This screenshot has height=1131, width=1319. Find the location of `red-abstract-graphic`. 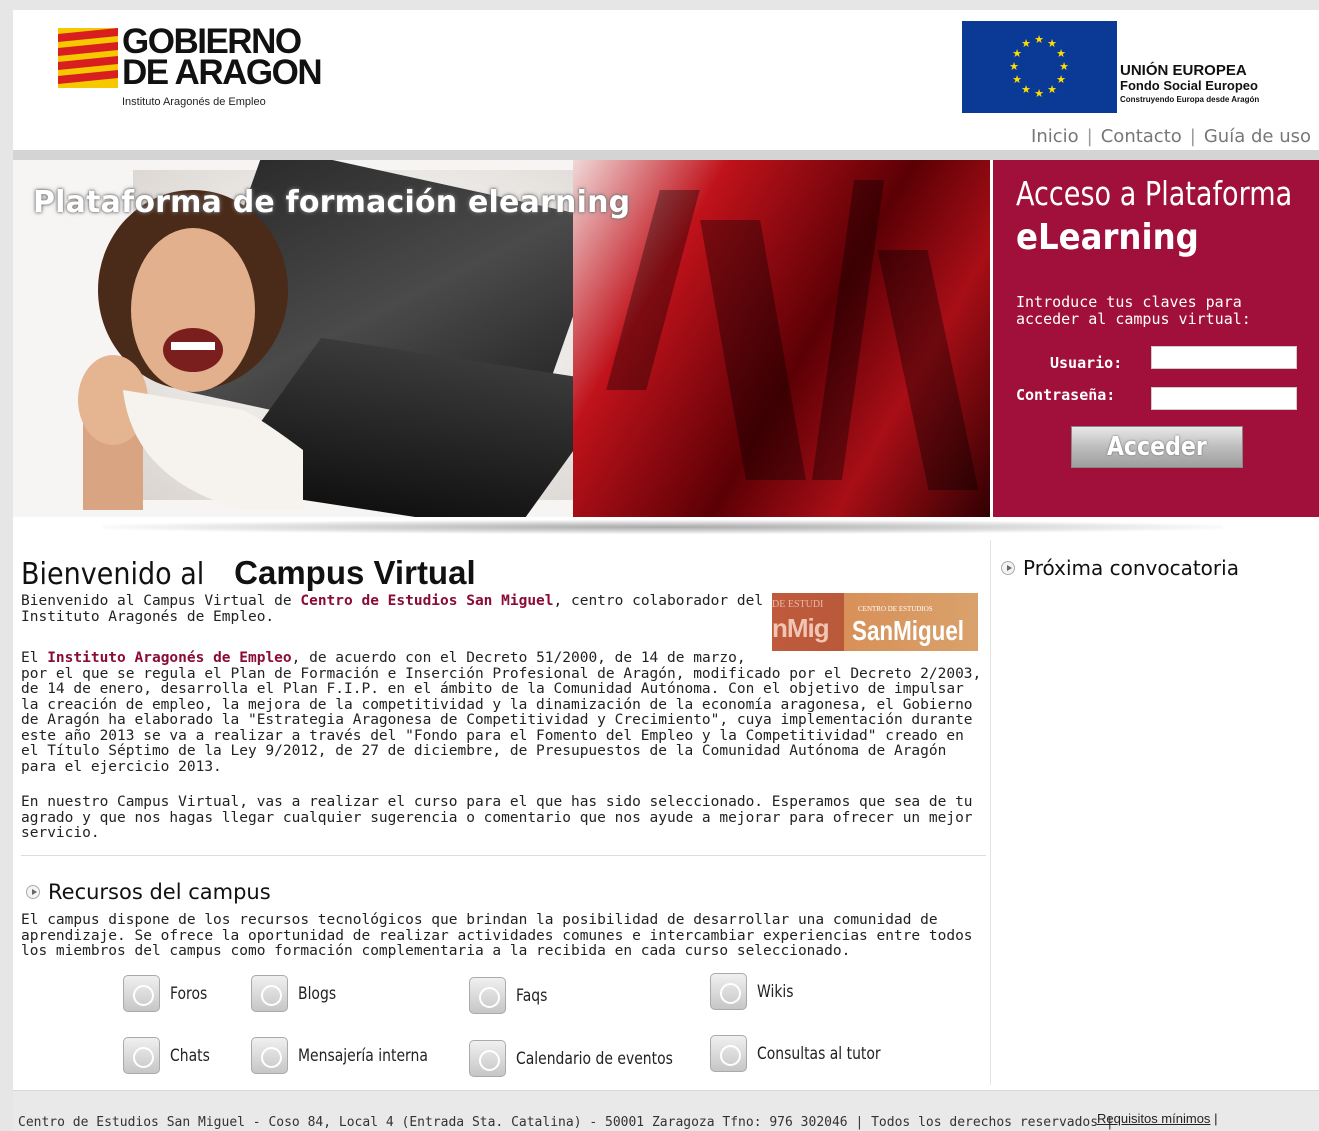

red-abstract-graphic is located at coordinates (781, 338).